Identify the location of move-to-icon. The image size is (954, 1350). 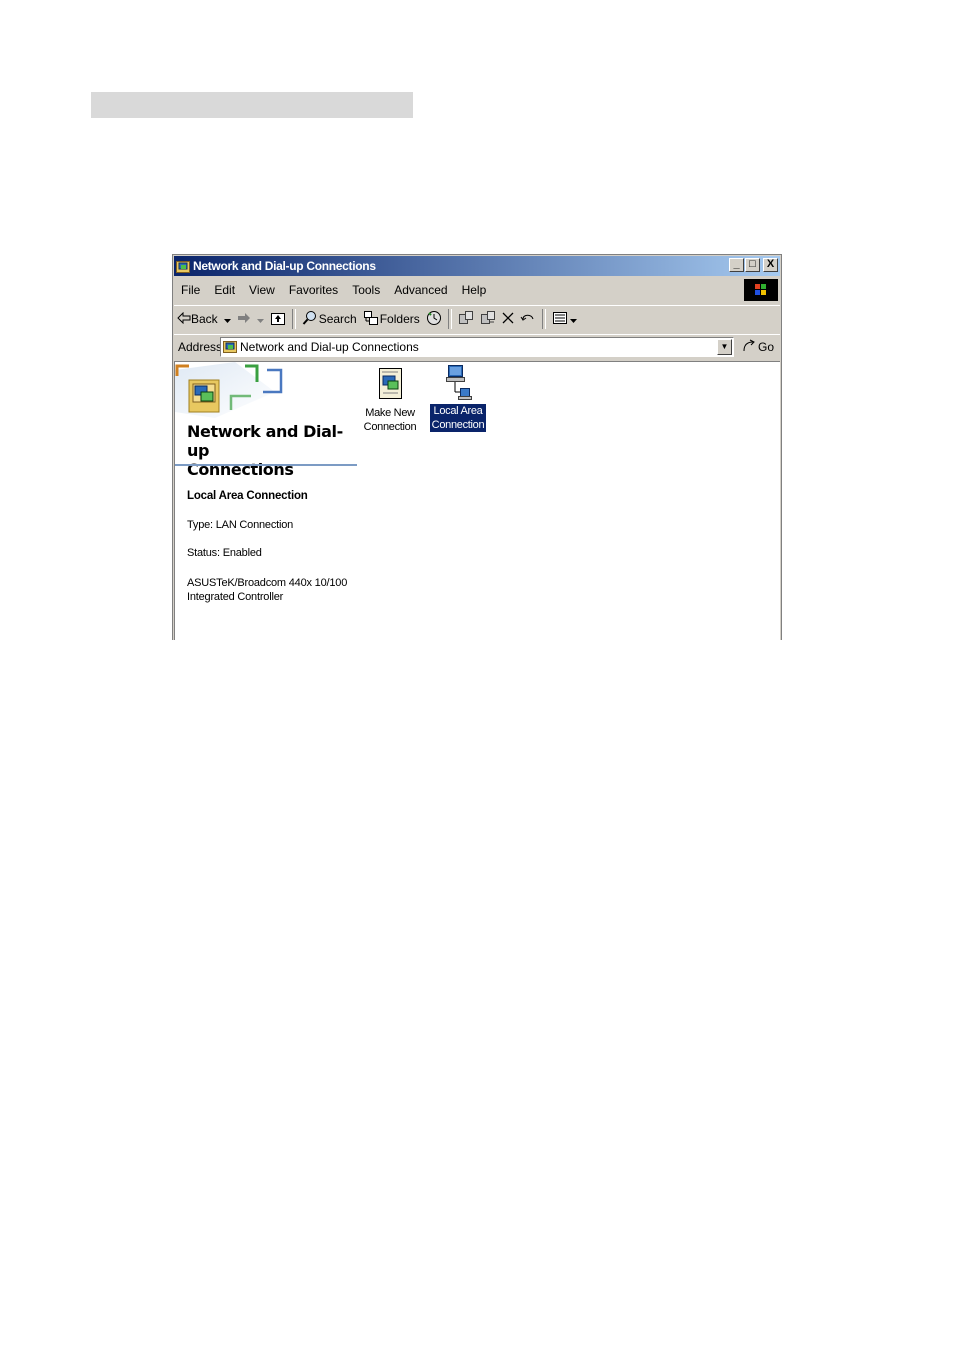
(466, 319).